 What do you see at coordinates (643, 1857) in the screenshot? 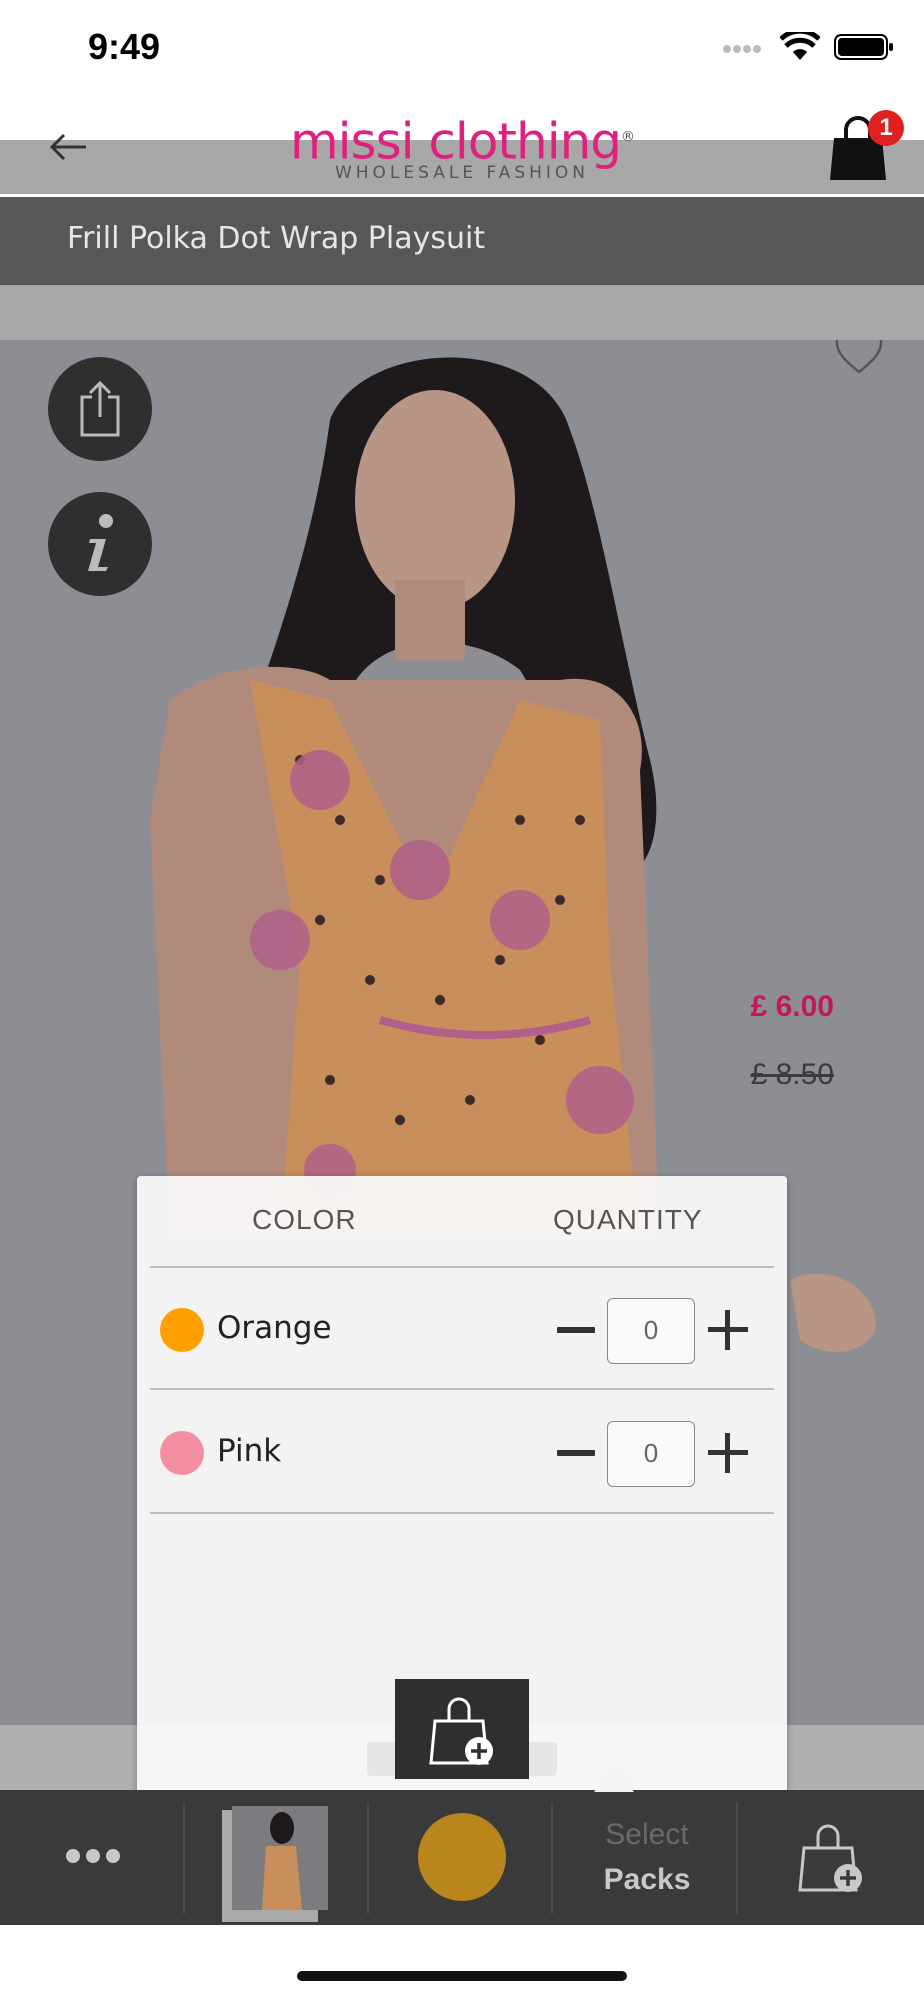
I see `select-packs-tab: Select Packs` at bounding box center [643, 1857].